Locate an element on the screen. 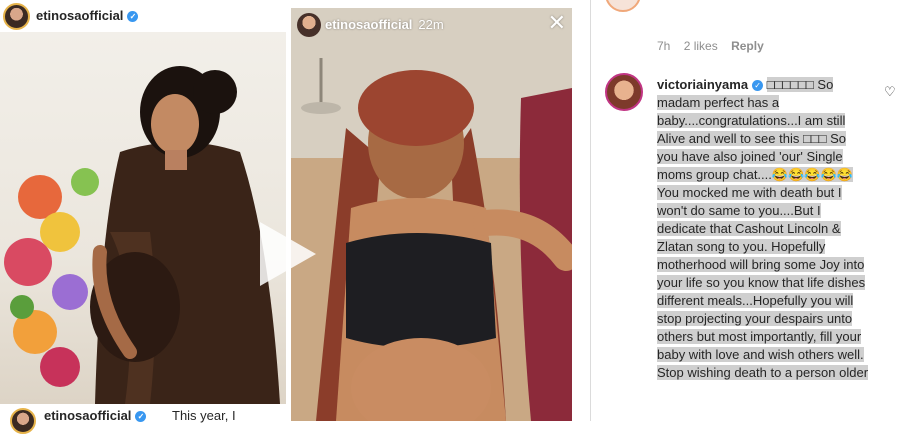 Image resolution: width=909 pixels, height=434 pixels. caption-author-avatar is located at coordinates (23, 421).